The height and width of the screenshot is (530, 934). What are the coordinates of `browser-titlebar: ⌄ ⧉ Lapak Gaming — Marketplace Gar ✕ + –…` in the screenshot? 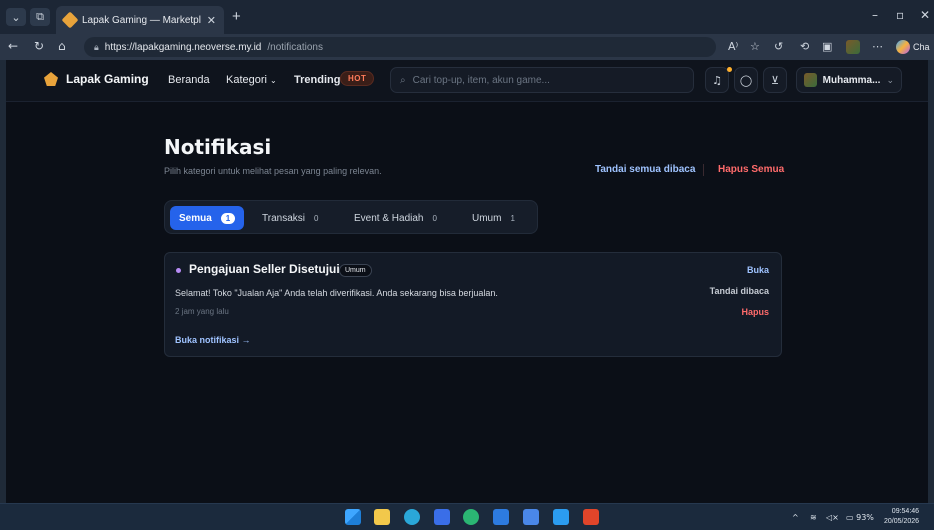 It's located at (467, 17).